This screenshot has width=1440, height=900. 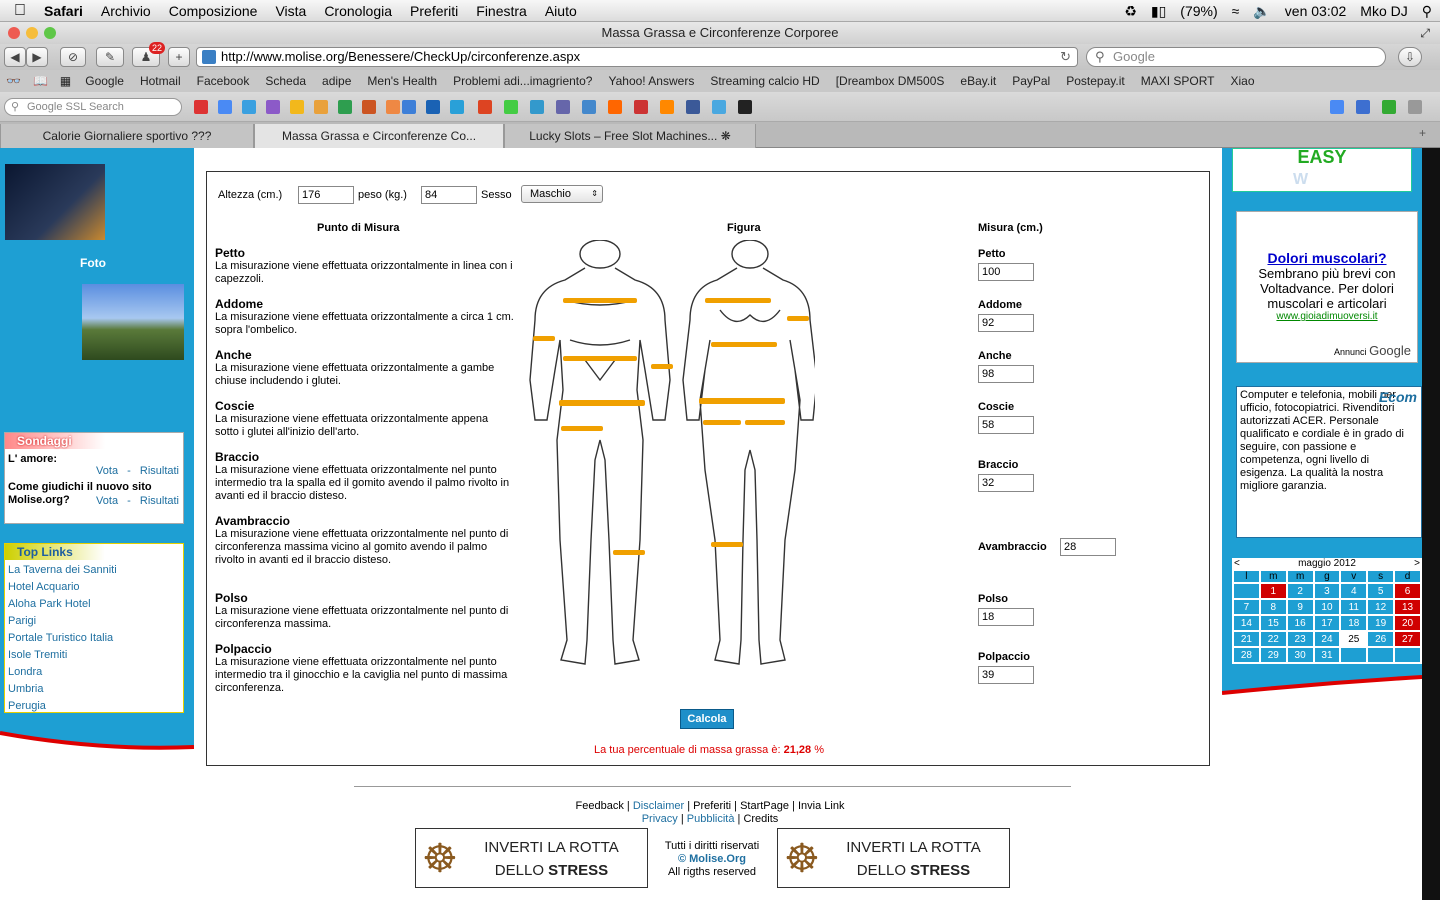 What do you see at coordinates (1095, 81) in the screenshot?
I see `bookmark-item: Postepay.it` at bounding box center [1095, 81].